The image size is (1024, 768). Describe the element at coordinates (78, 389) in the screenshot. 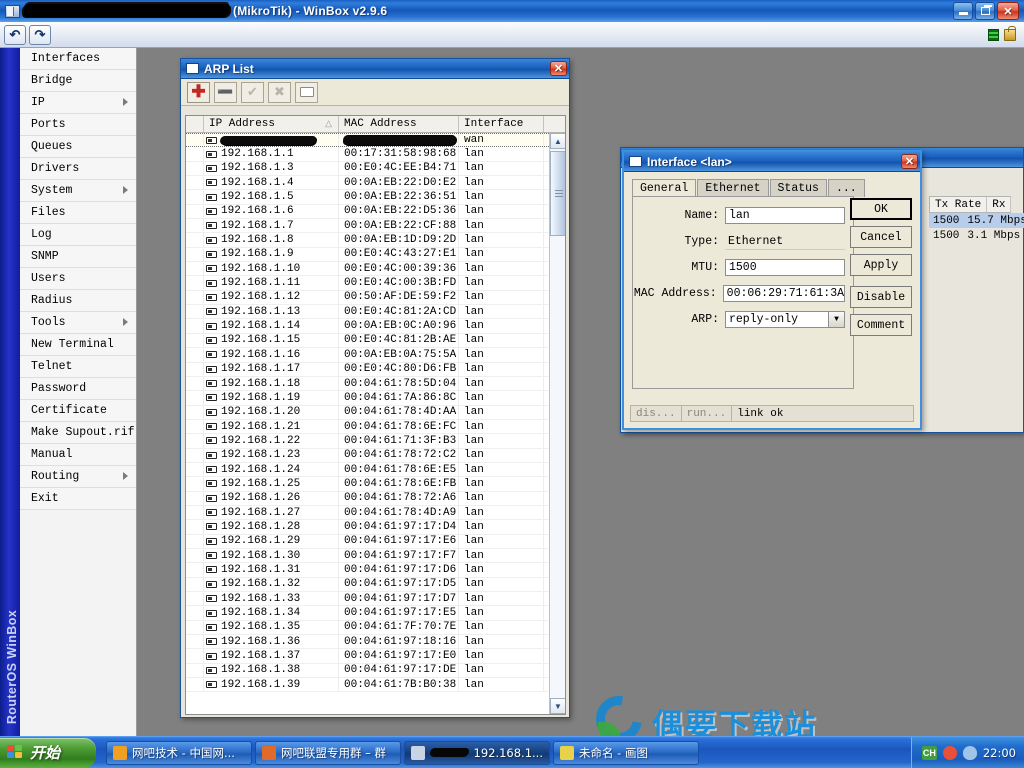

I see `menu-item-password: Password` at that location.